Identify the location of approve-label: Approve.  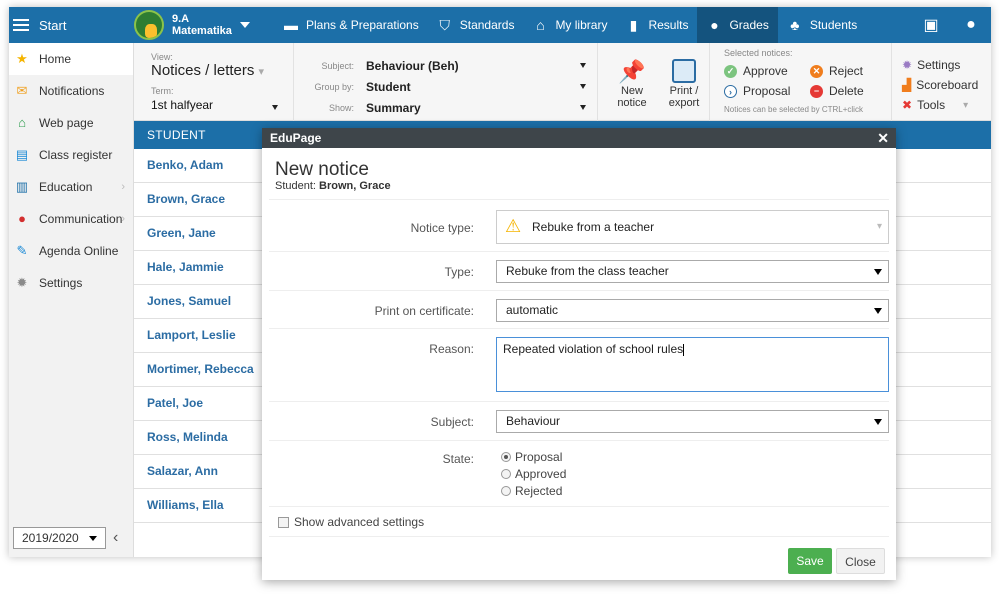
(765, 71).